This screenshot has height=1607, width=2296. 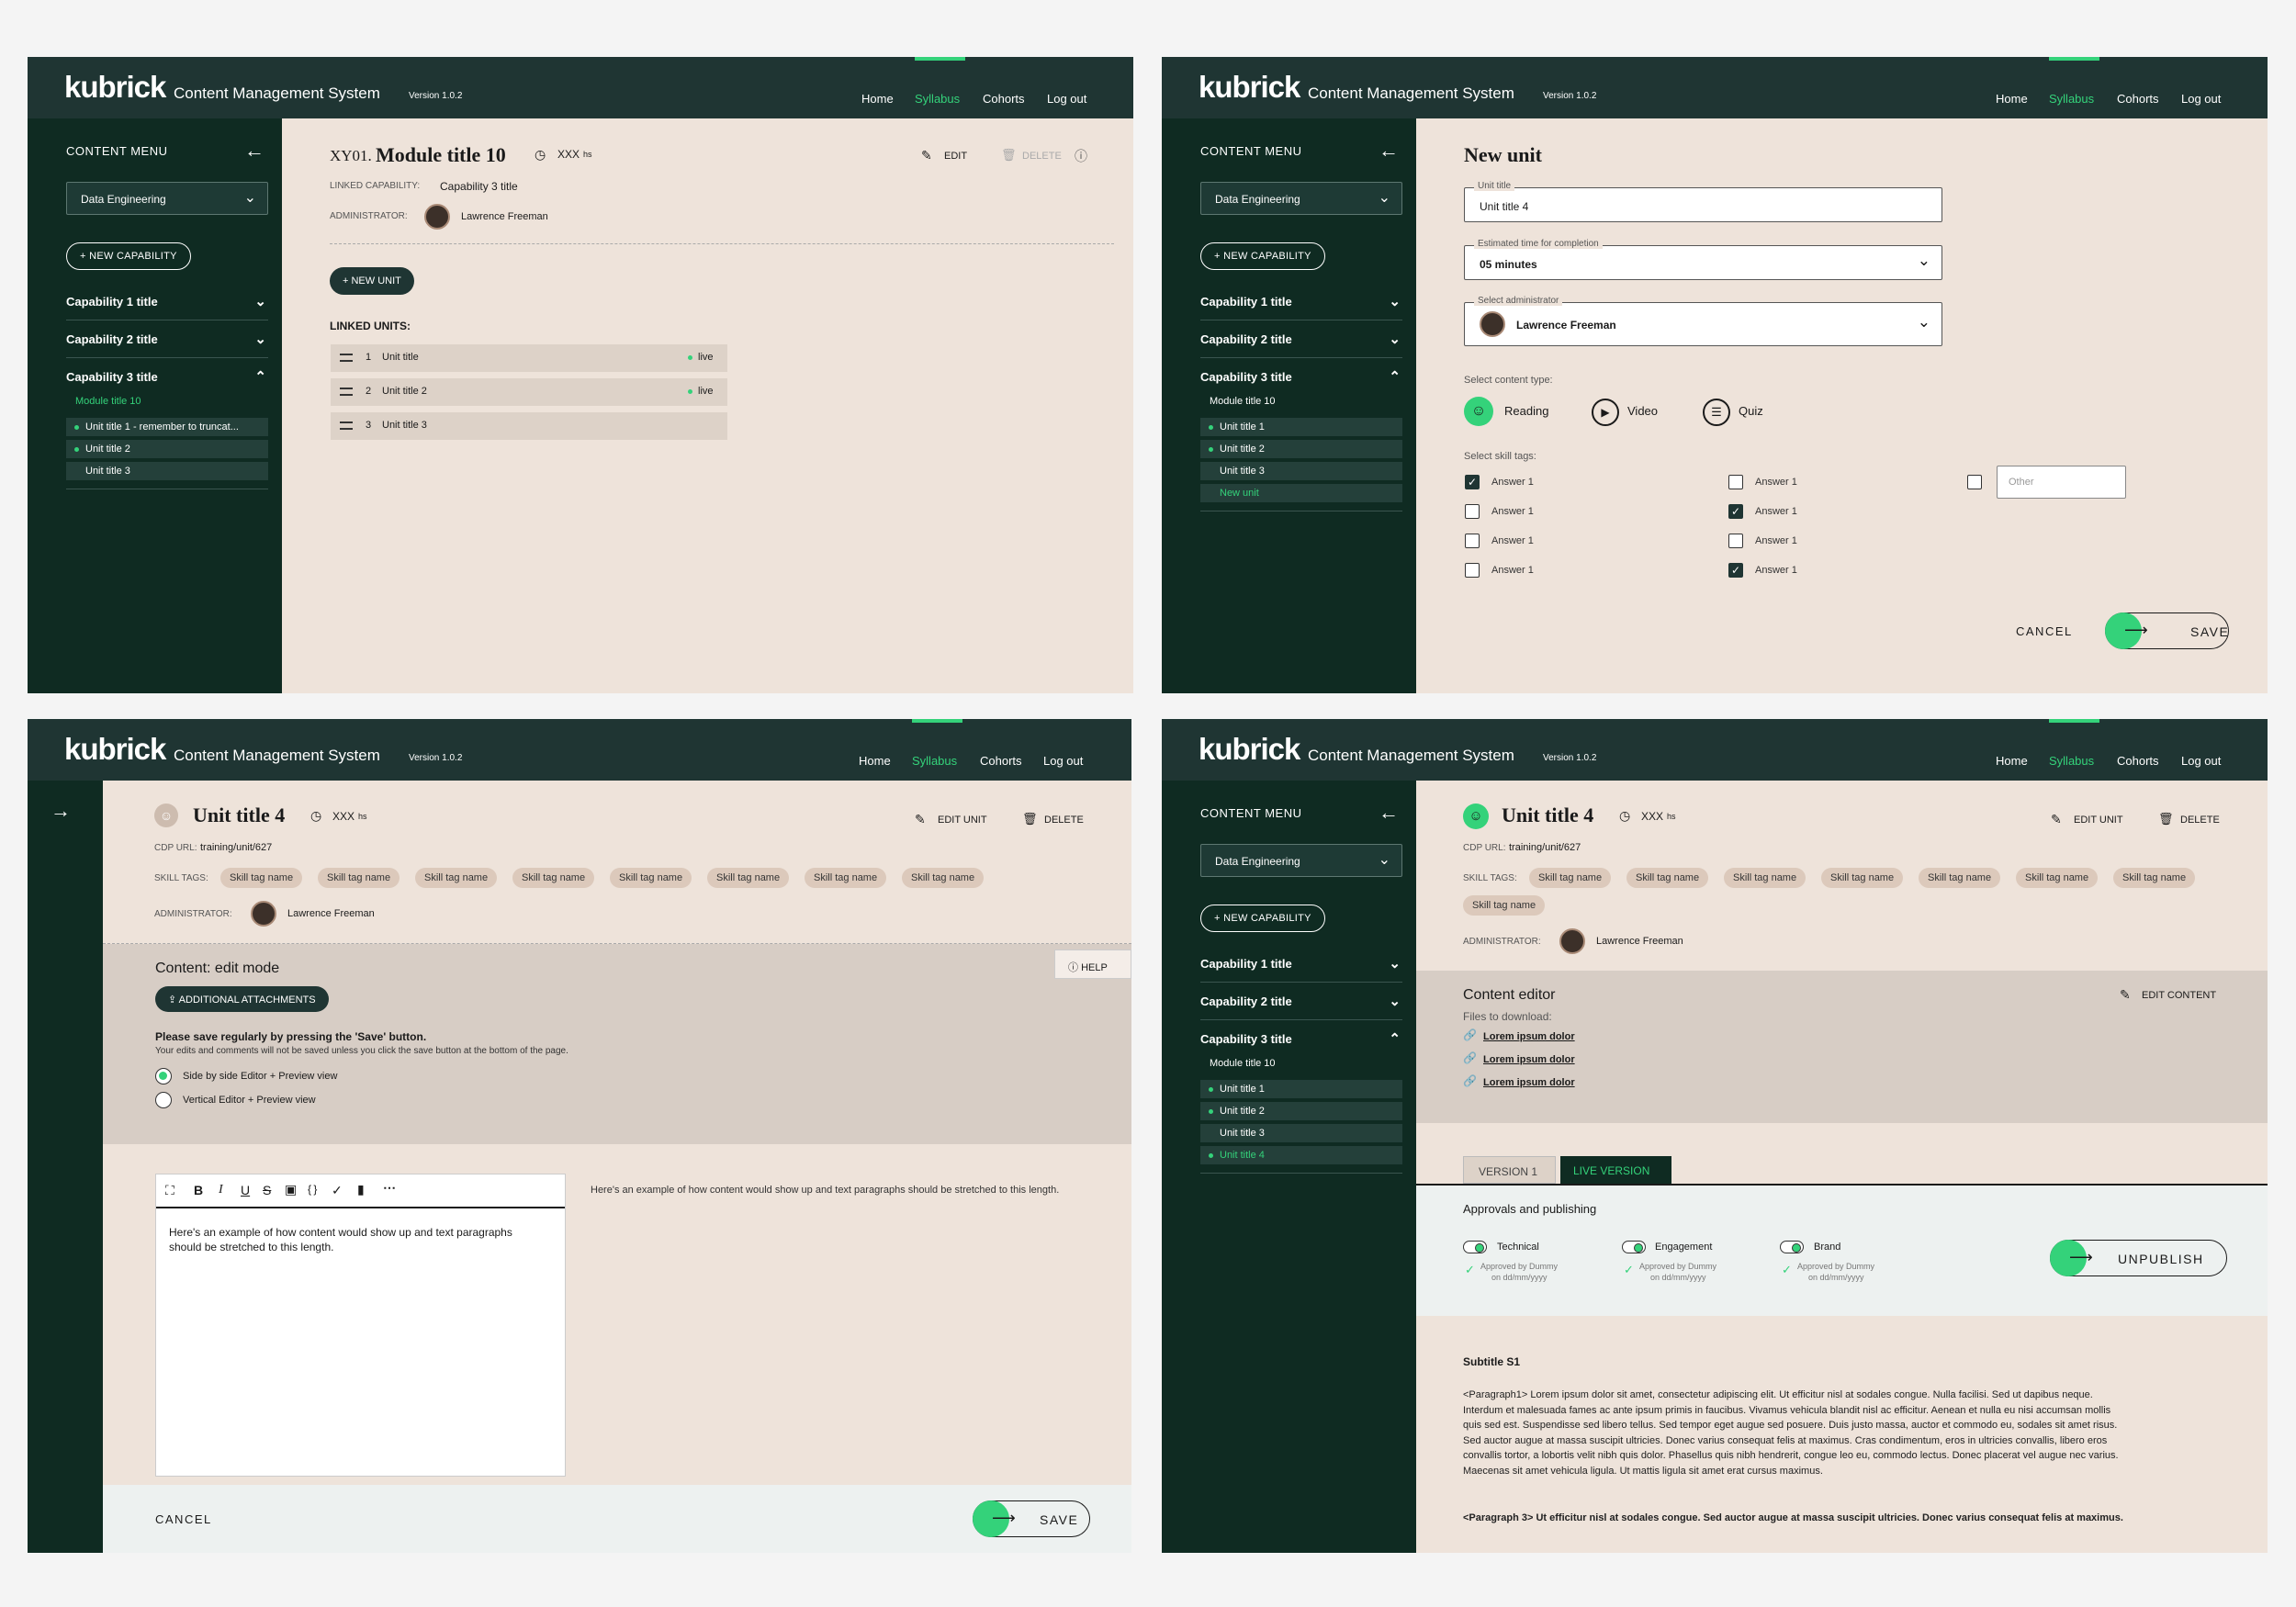 I want to click on module-item: Module title 10, so click(x=1243, y=401).